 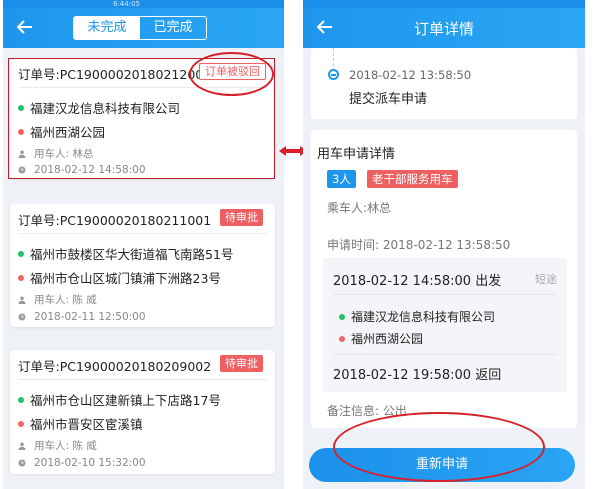 I want to click on origin-row: 福州市鼓楼区华大街道福飞南路51号, so click(x=125, y=253).